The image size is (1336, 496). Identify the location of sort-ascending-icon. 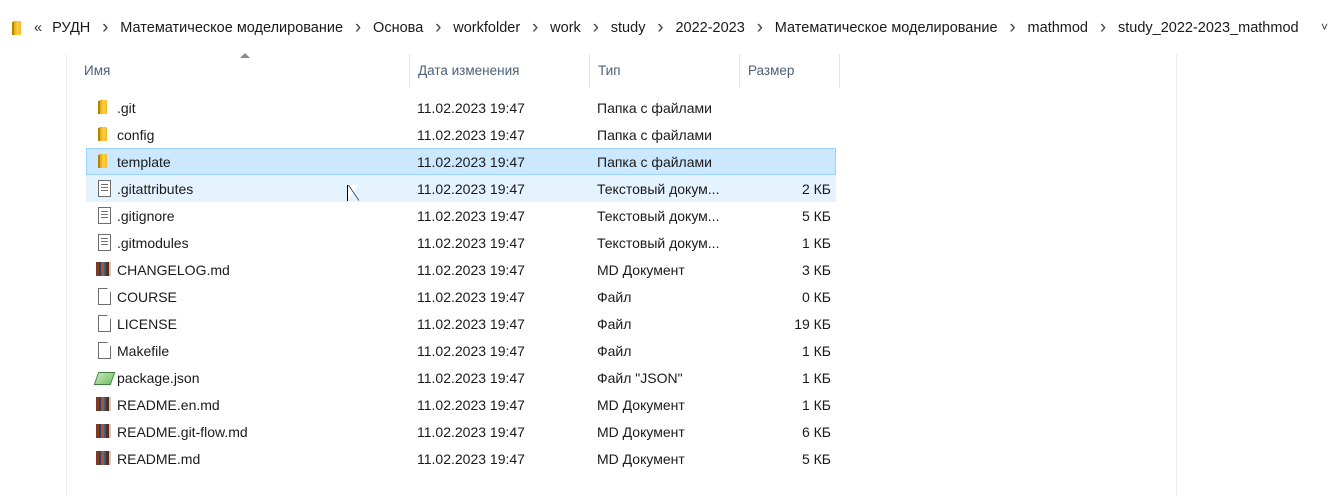
(245, 56).